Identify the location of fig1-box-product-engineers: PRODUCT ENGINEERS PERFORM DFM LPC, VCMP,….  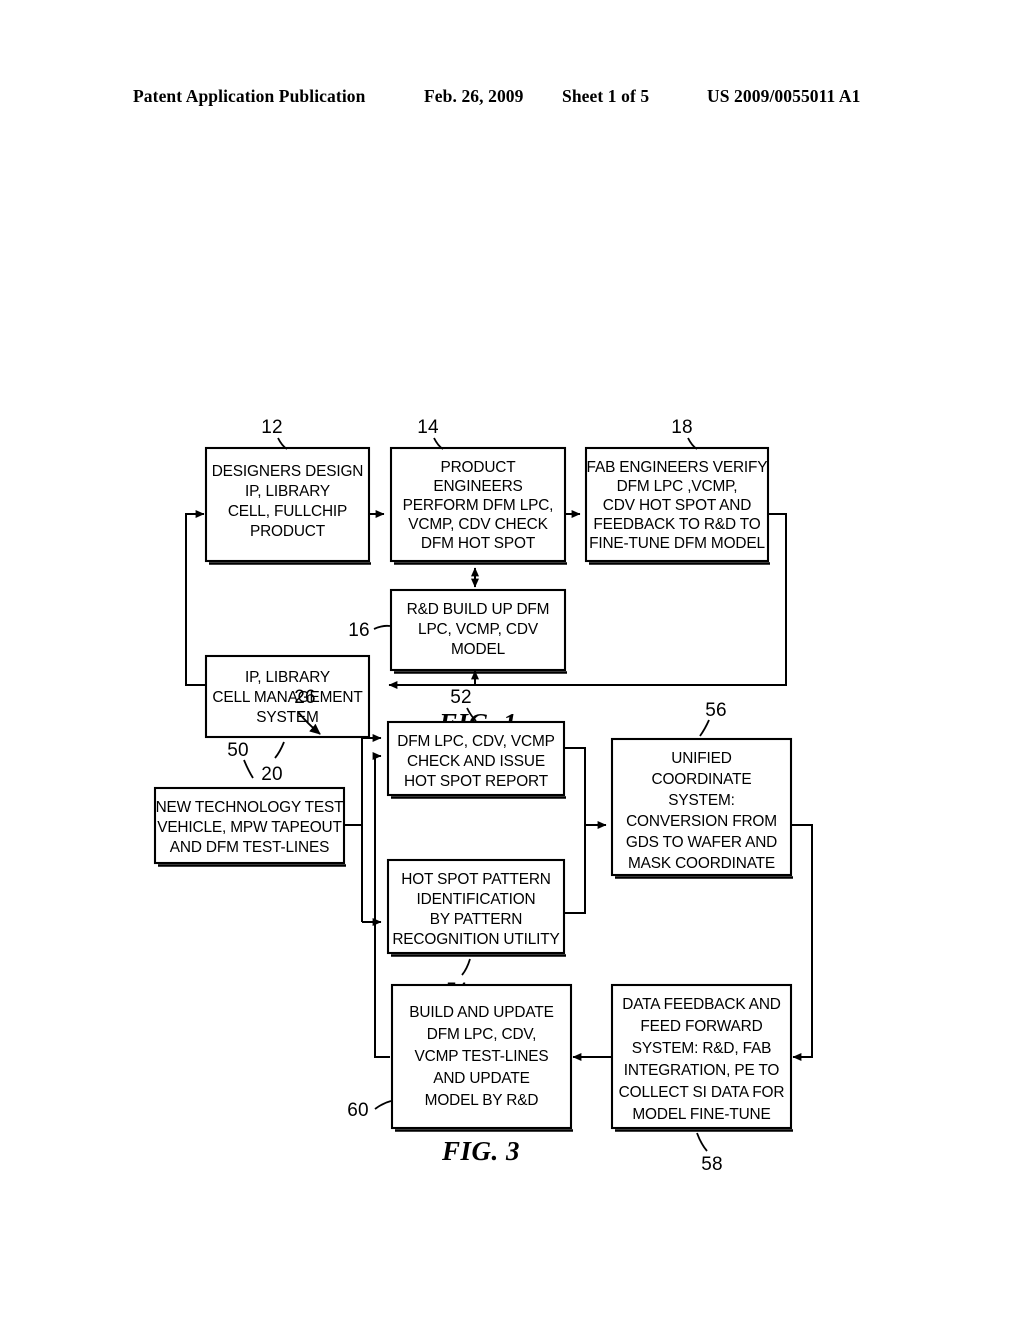
(478, 505).